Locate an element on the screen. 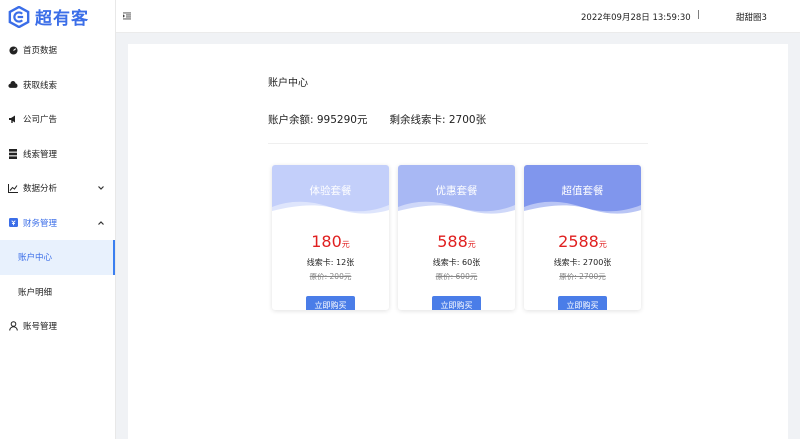  user-name: 甜甜圈3 is located at coordinates (751, 17).